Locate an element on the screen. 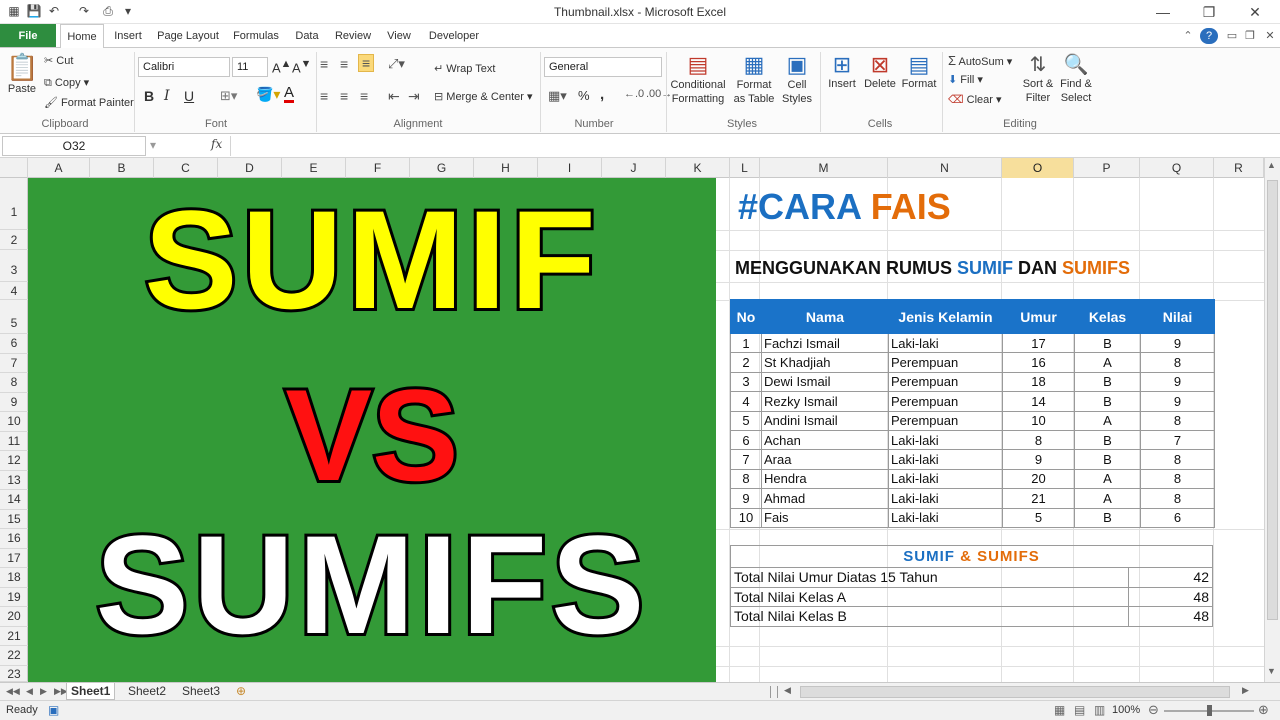  table-cell: Perempuan is located at coordinates (945, 362).